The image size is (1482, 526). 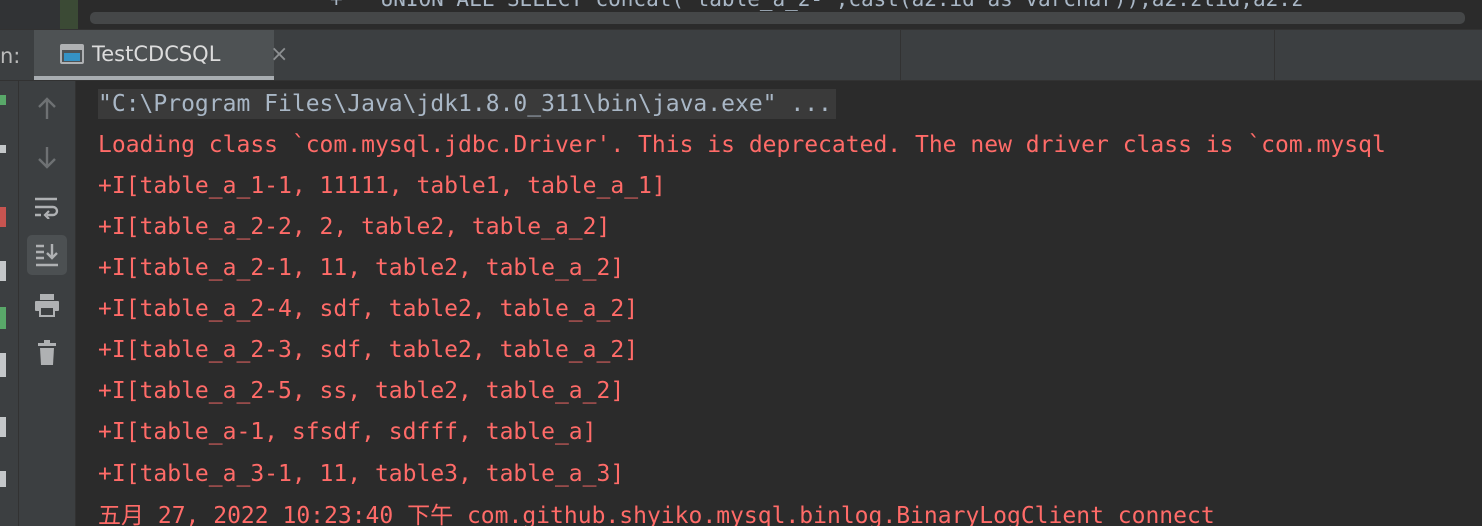 What do you see at coordinates (72, 55) in the screenshot?
I see `console-window-icon` at bounding box center [72, 55].